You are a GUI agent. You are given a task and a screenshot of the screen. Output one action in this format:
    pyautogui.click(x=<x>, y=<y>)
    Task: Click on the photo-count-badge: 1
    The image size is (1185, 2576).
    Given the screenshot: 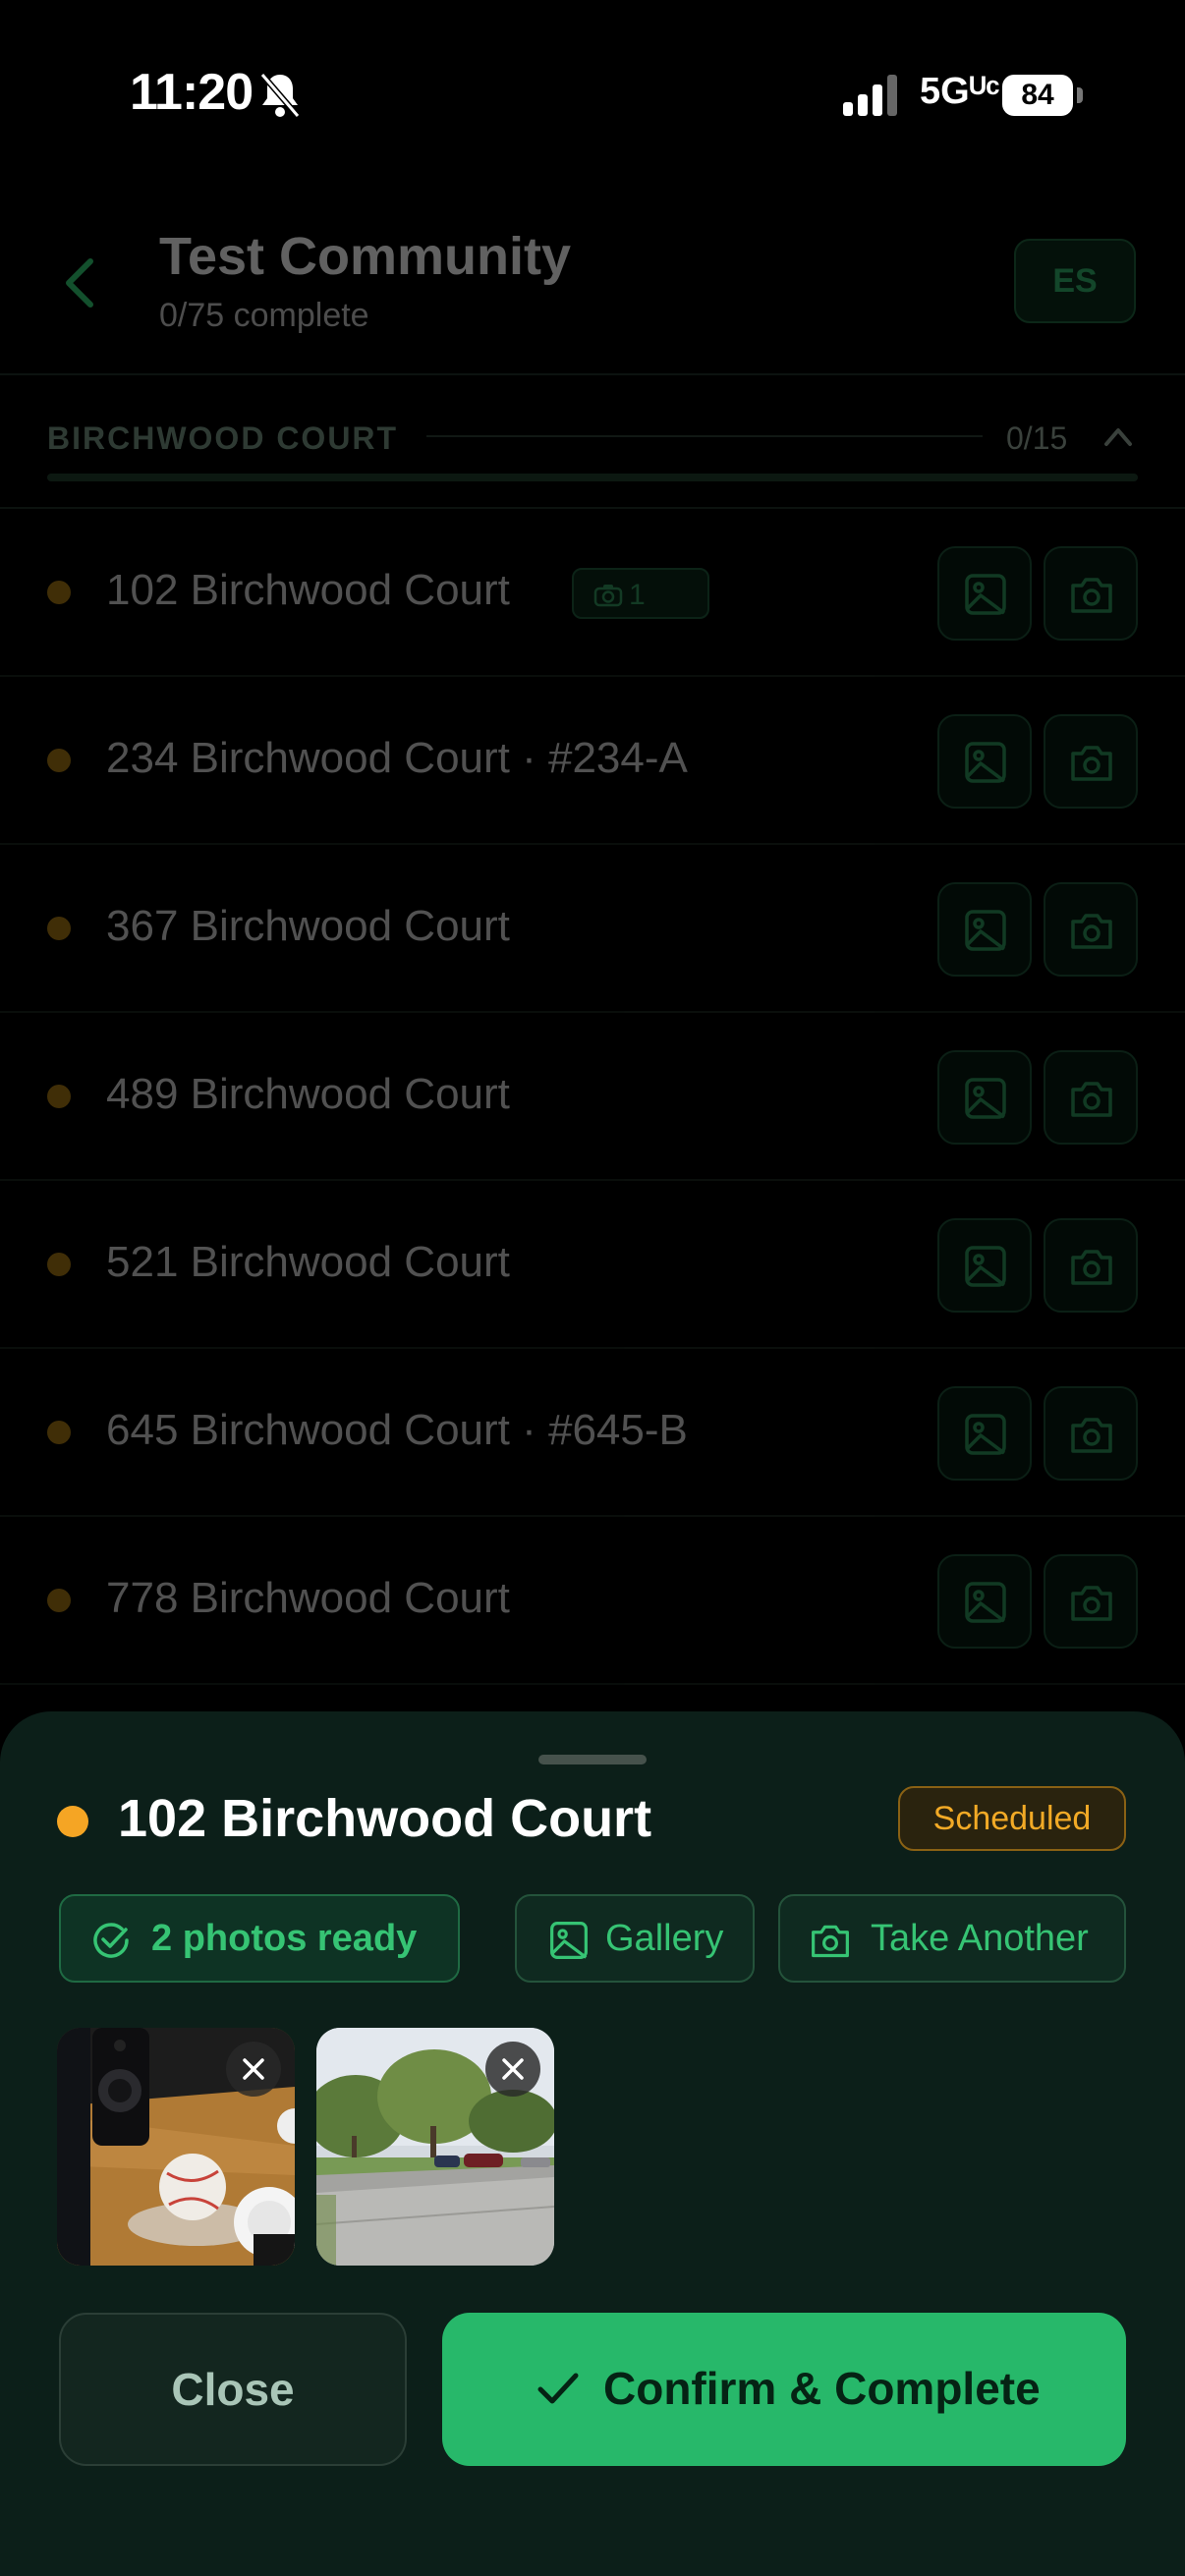 What is the action you would take?
    pyautogui.click(x=641, y=593)
    